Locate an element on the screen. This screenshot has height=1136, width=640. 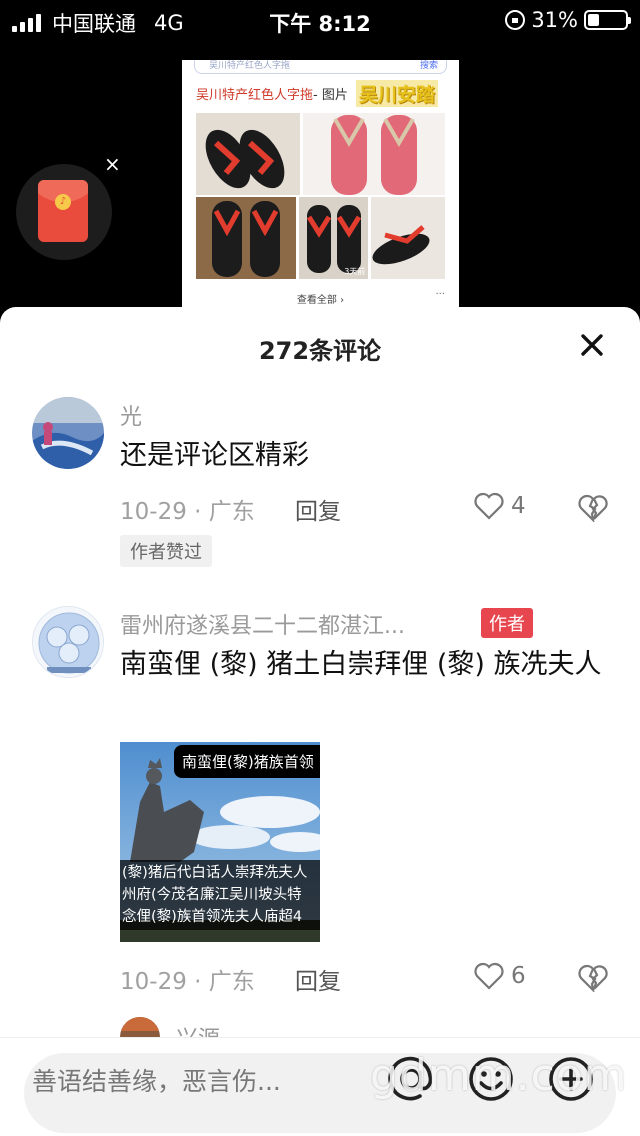
comments-title: 272条评论 is located at coordinates (320, 351).